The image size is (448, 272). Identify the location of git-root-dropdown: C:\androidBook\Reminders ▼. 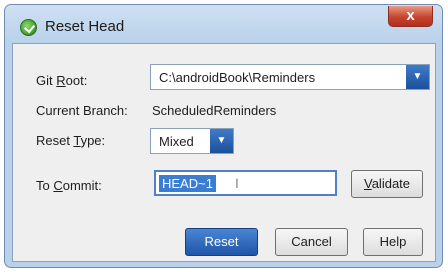
(290, 77).